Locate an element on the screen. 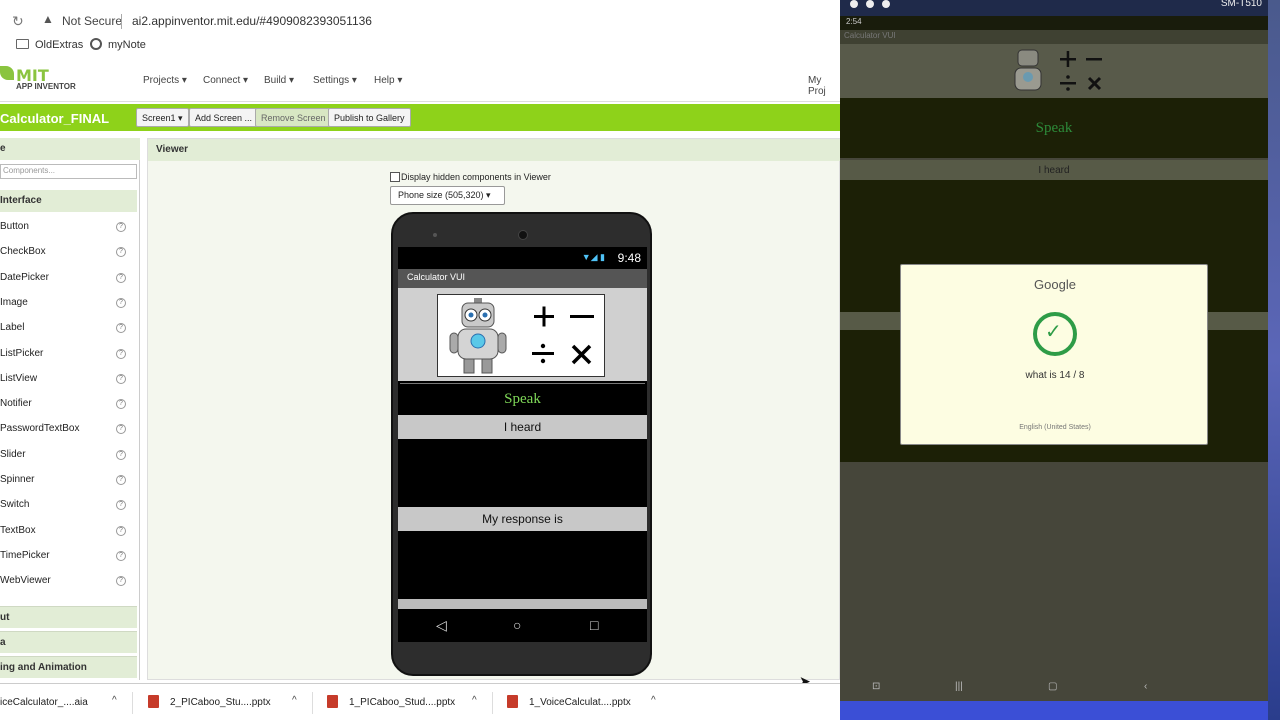 The width and height of the screenshot is (1280, 720). camera-icon is located at coordinates (523, 235).